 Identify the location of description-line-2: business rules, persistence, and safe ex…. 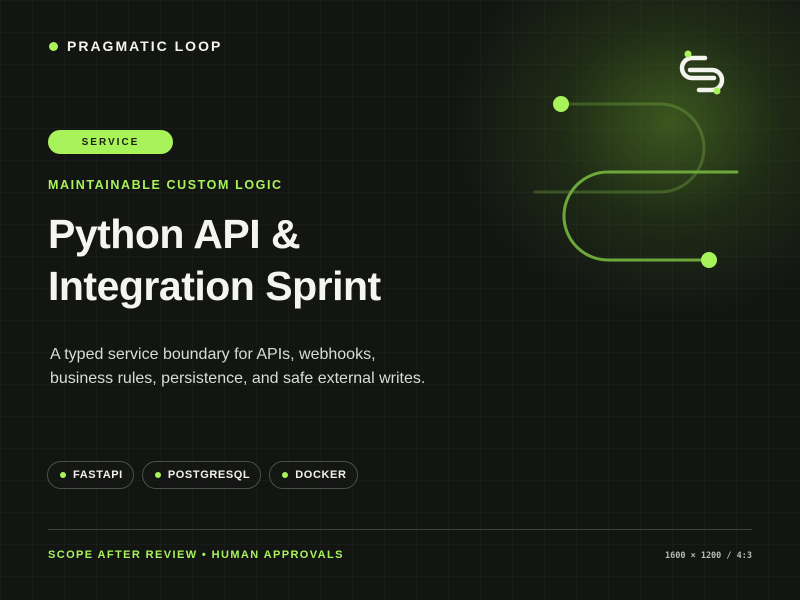
(238, 378).